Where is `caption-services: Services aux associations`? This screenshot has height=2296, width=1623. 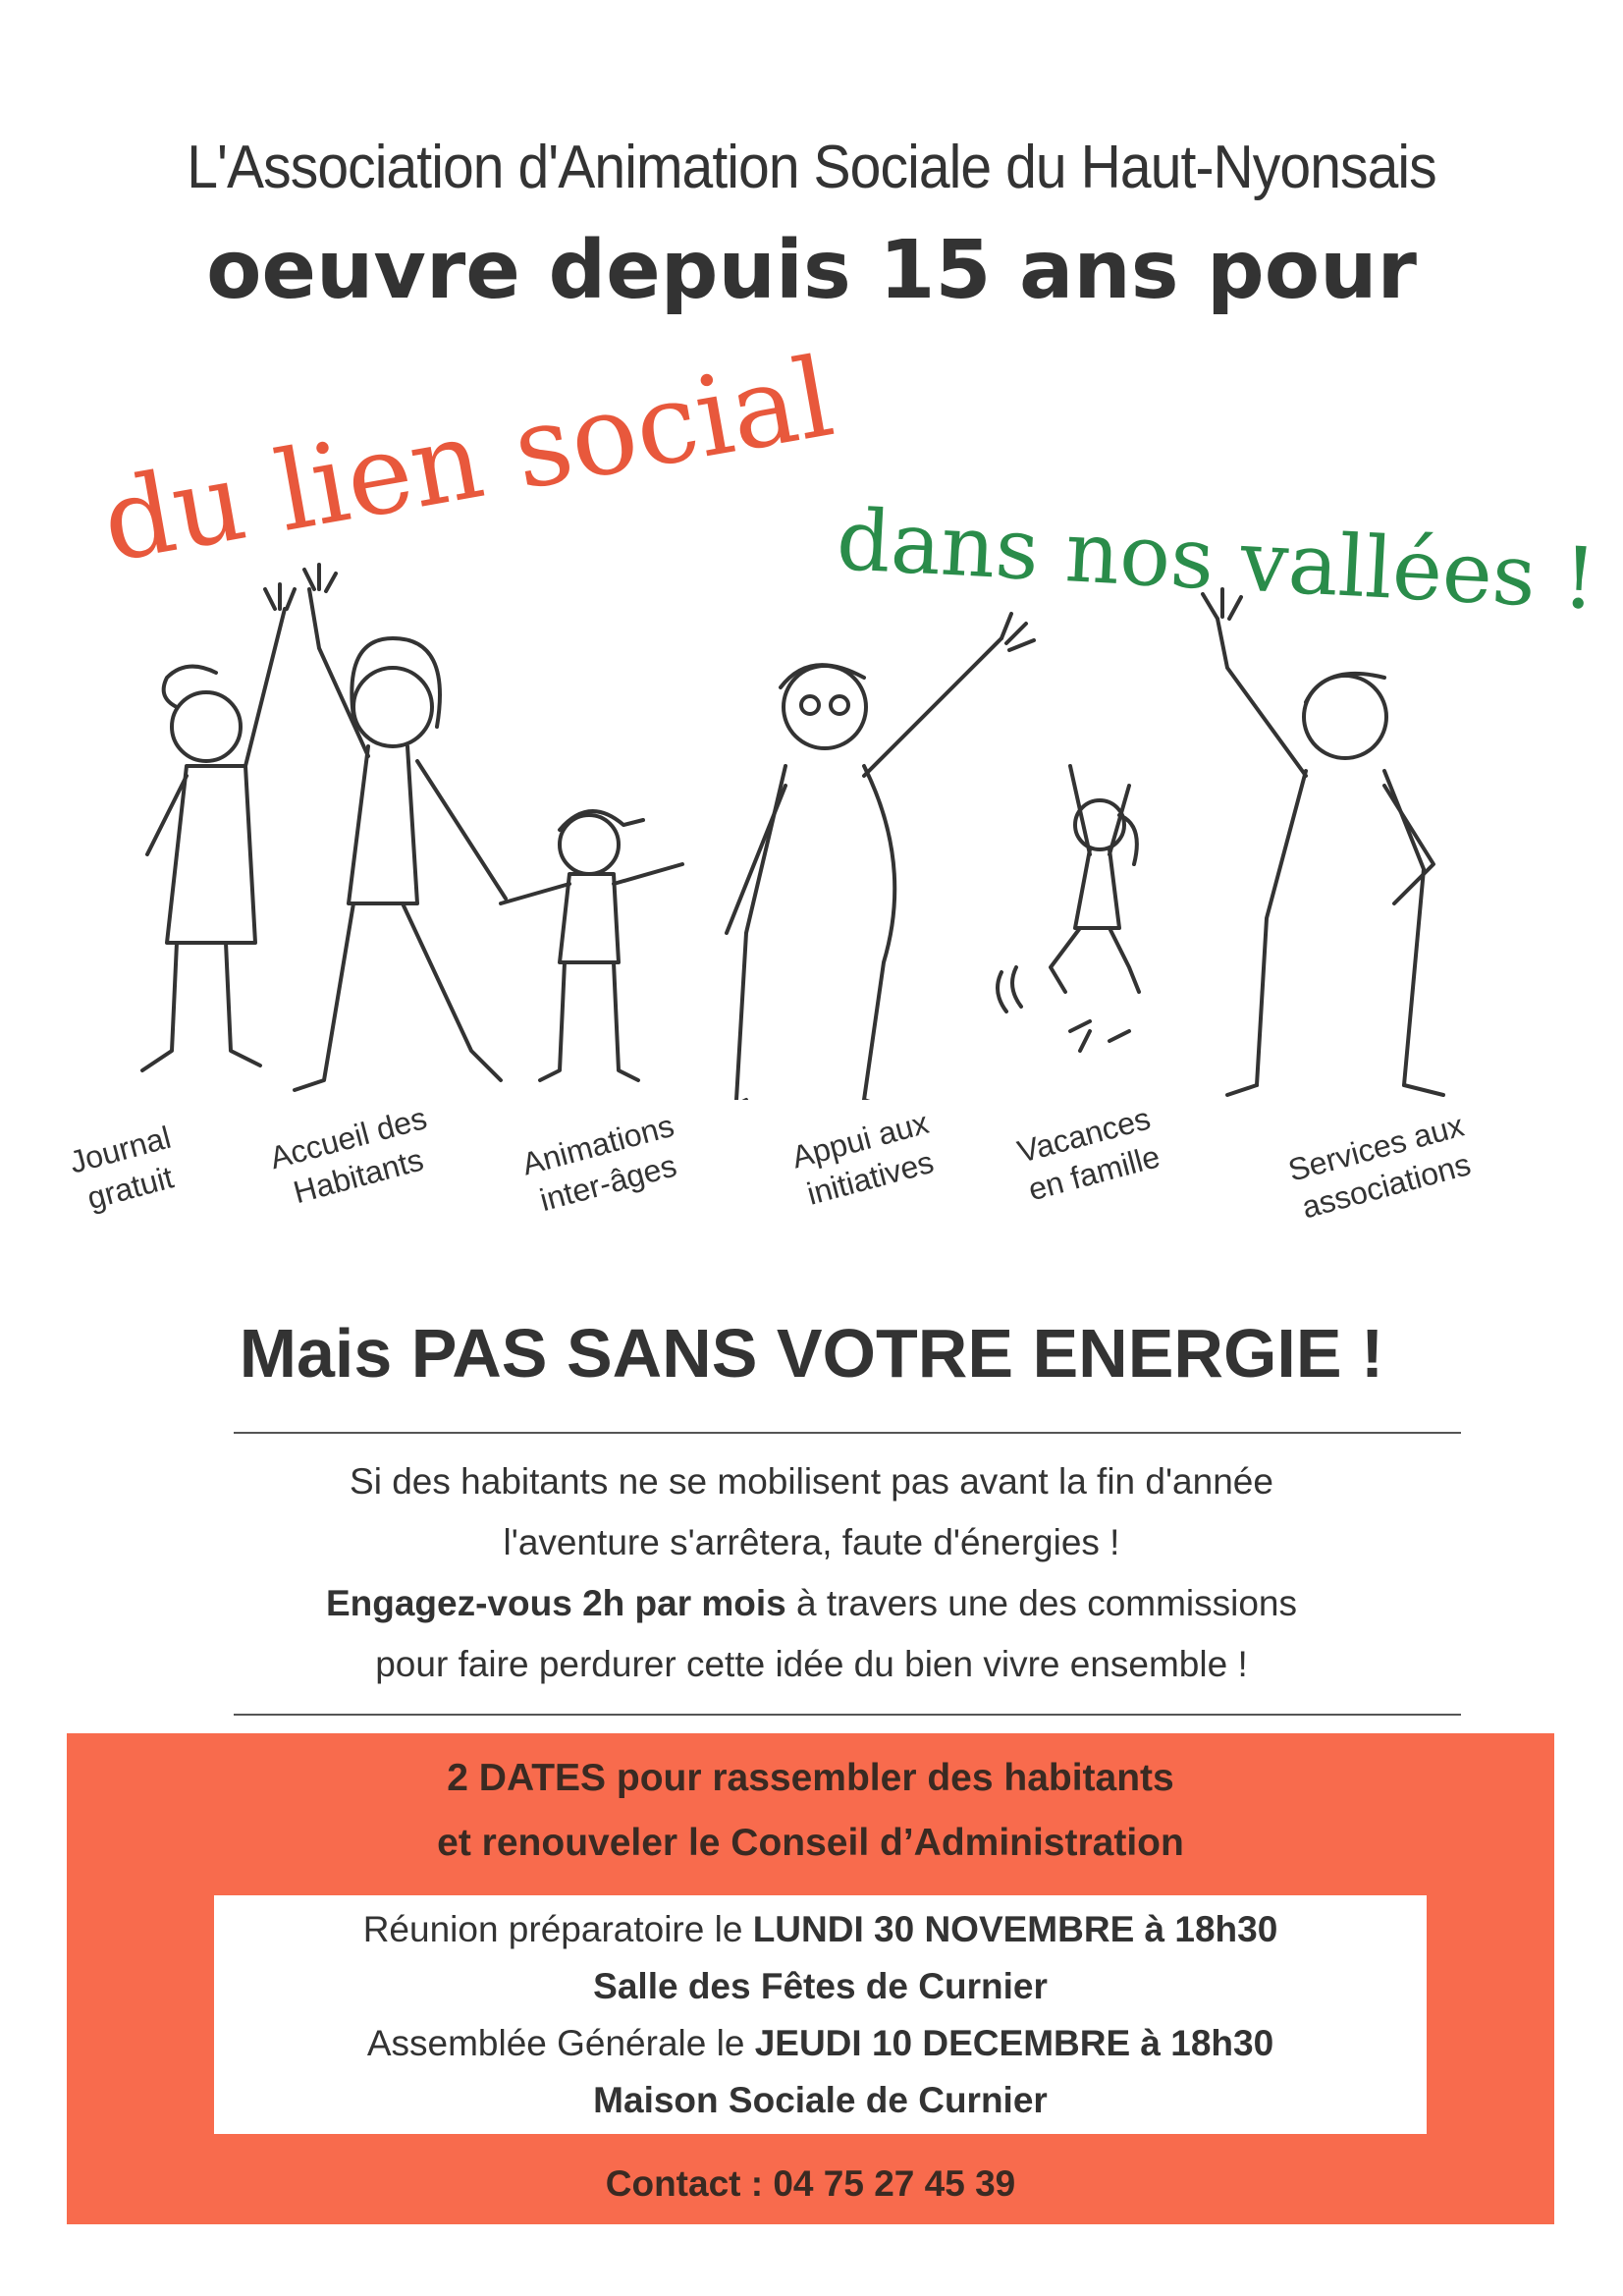
caption-services: Services aux associations is located at coordinates (1380, 1166).